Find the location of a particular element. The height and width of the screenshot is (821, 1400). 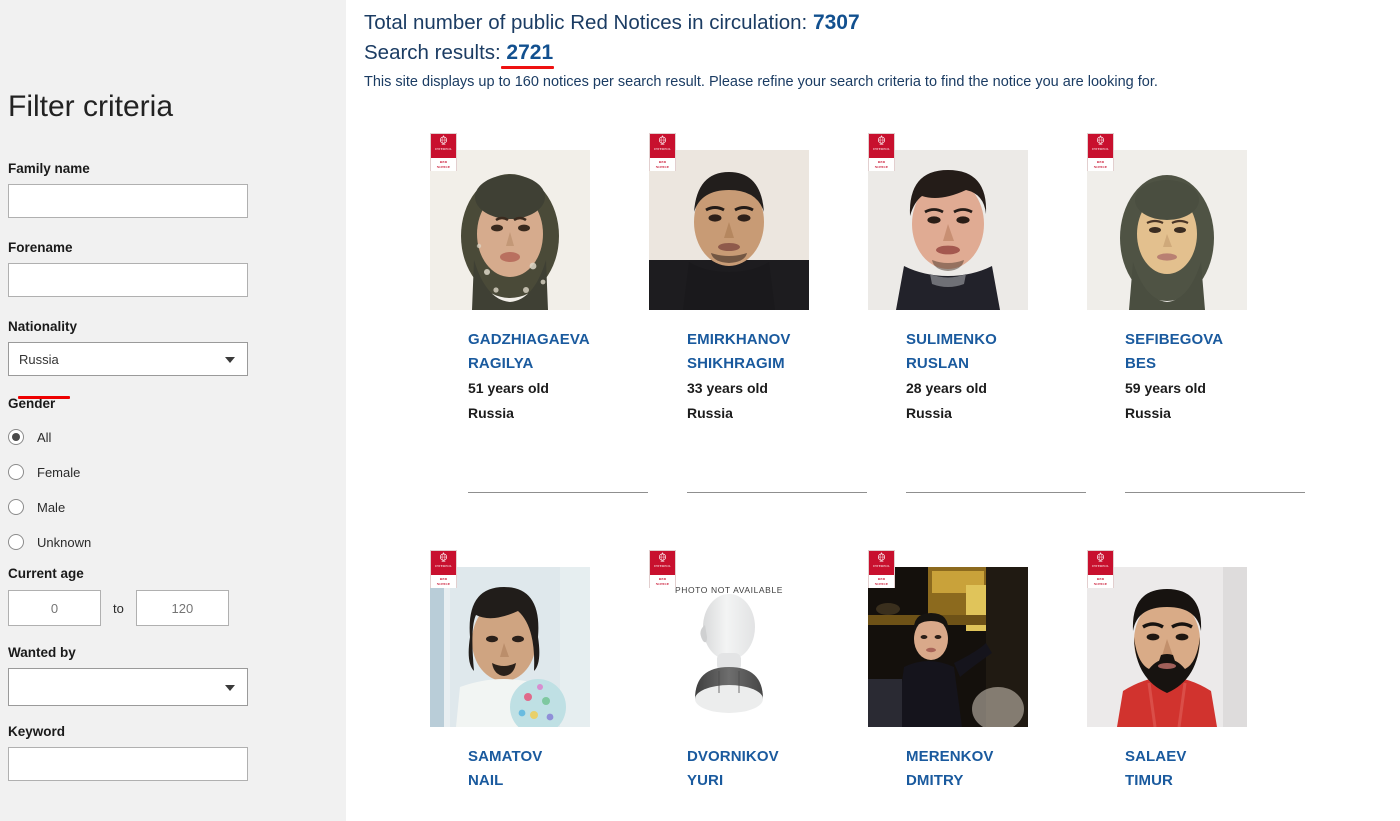

notice-details: SALAEV TIMUR is located at coordinates (1196, 769).